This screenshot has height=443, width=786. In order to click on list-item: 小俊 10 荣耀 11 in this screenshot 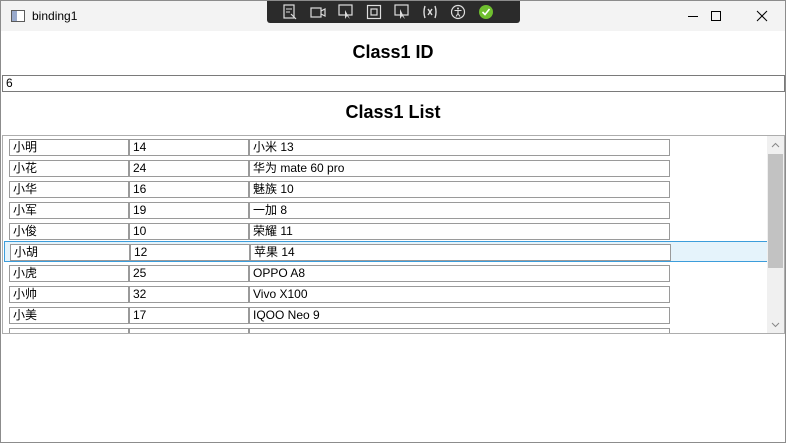, I will do `click(386, 230)`.